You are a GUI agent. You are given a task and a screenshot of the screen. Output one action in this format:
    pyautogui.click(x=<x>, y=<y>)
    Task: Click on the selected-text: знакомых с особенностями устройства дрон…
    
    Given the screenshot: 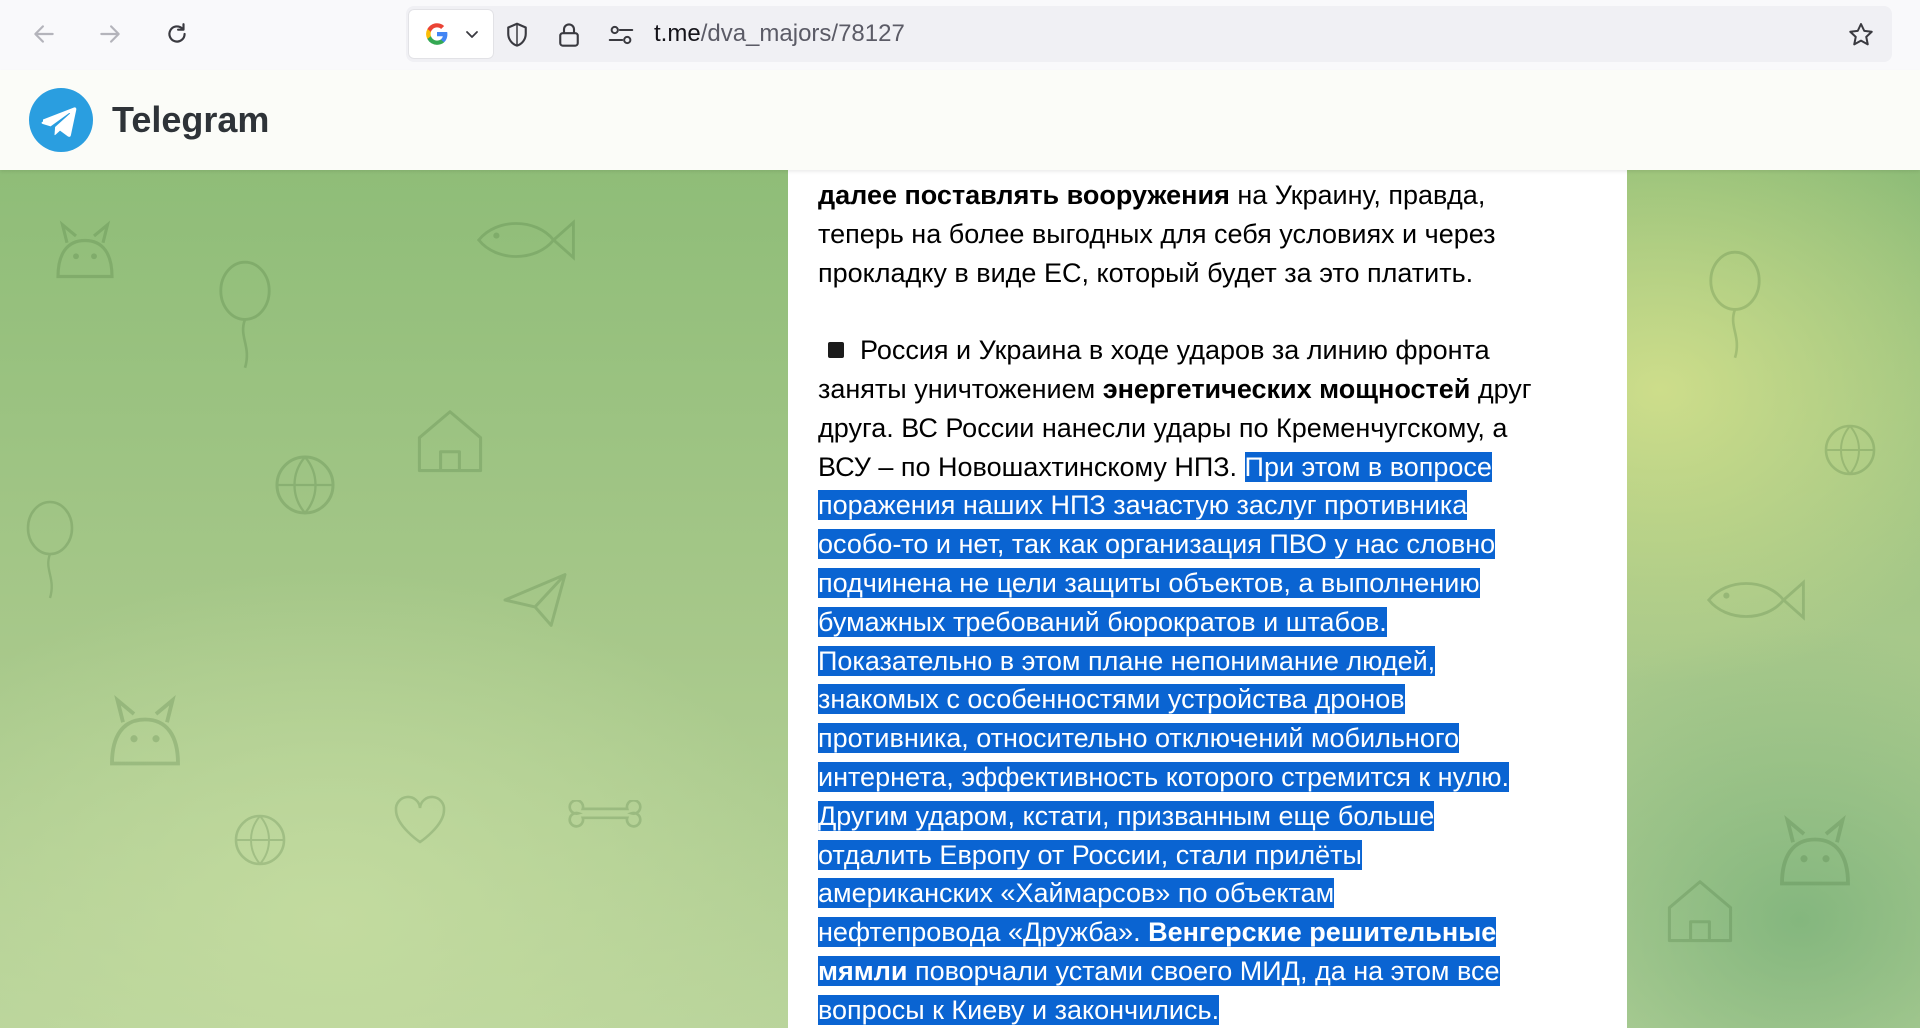 What is the action you would take?
    pyautogui.click(x=1111, y=699)
    